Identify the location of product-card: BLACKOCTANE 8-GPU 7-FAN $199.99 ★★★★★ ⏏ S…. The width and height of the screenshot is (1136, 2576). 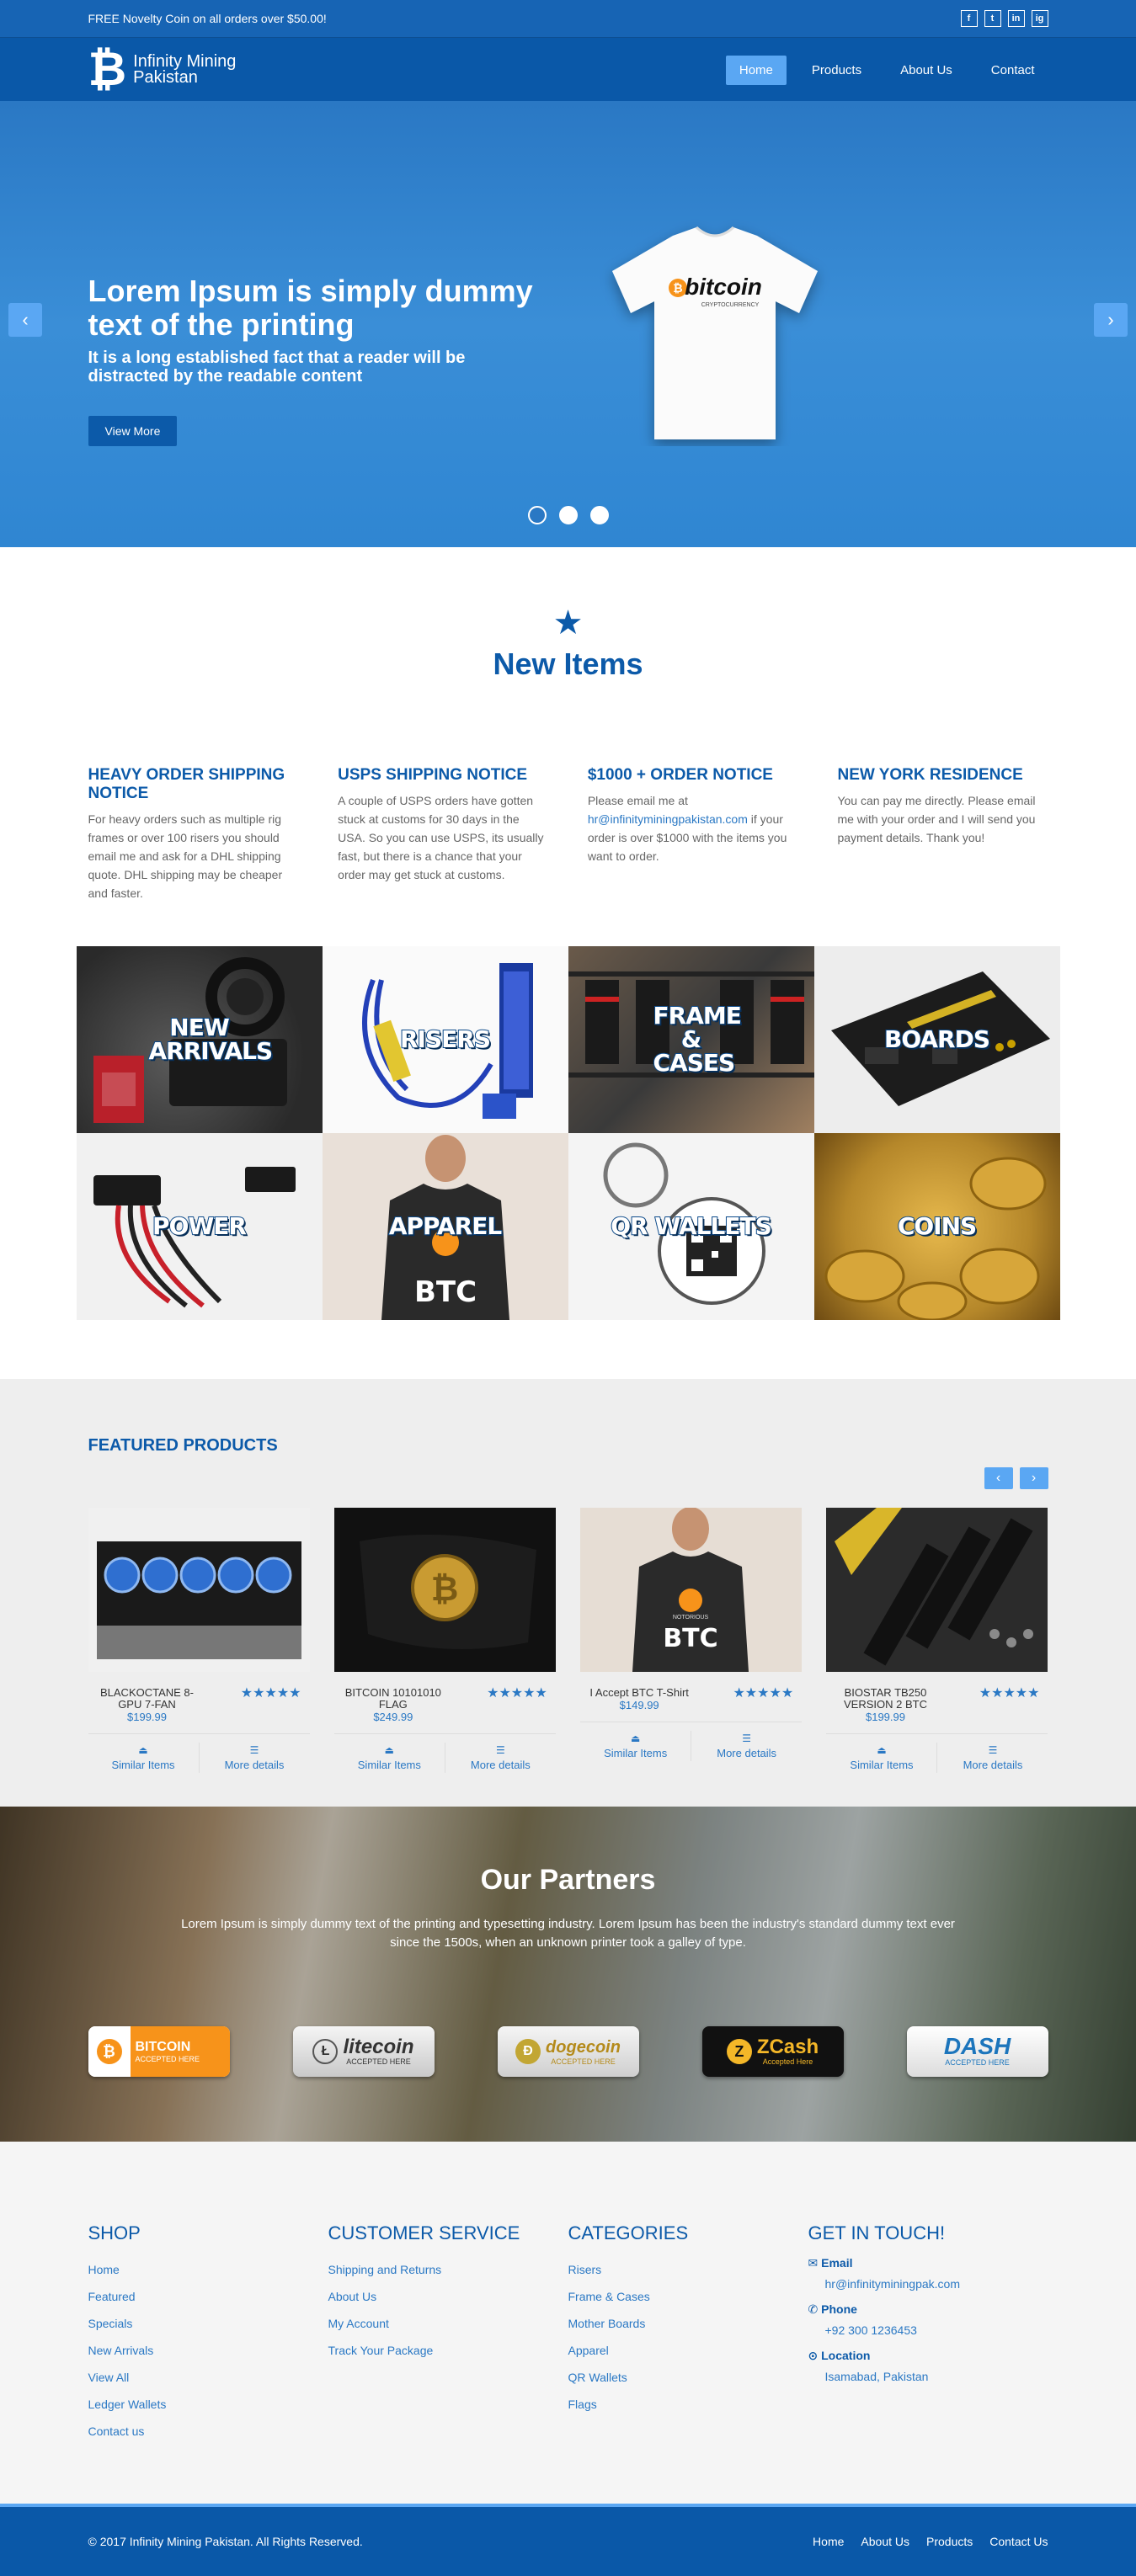
(199, 1641).